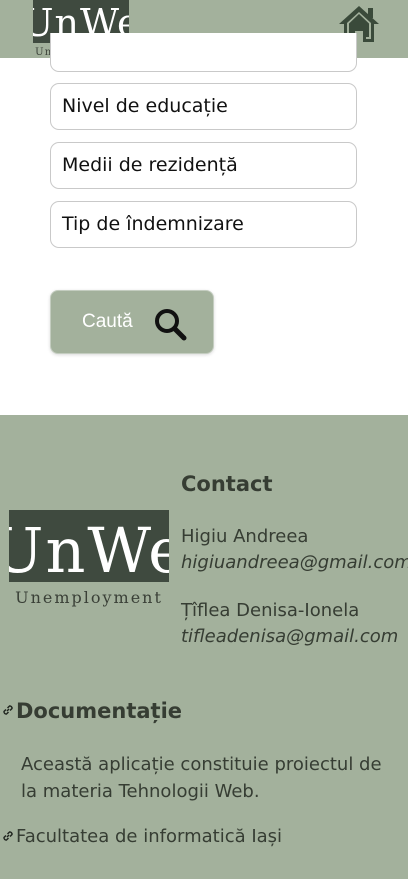 This screenshot has height=879, width=408. I want to click on contact-name: Țîflea Denisa-Ionela, so click(270, 610).